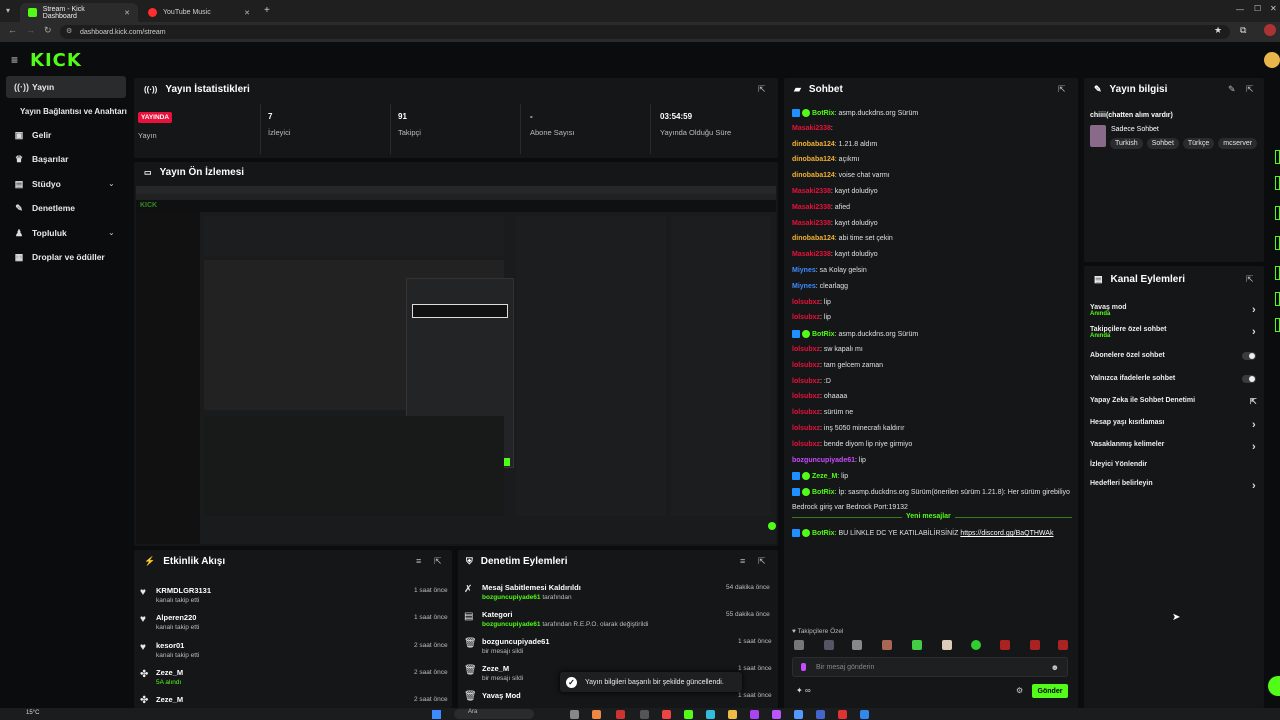 Image resolution: width=1280 pixels, height=720 pixels. I want to click on channel-action-row: Hedefleri belirleyin ›, so click(1175, 486).